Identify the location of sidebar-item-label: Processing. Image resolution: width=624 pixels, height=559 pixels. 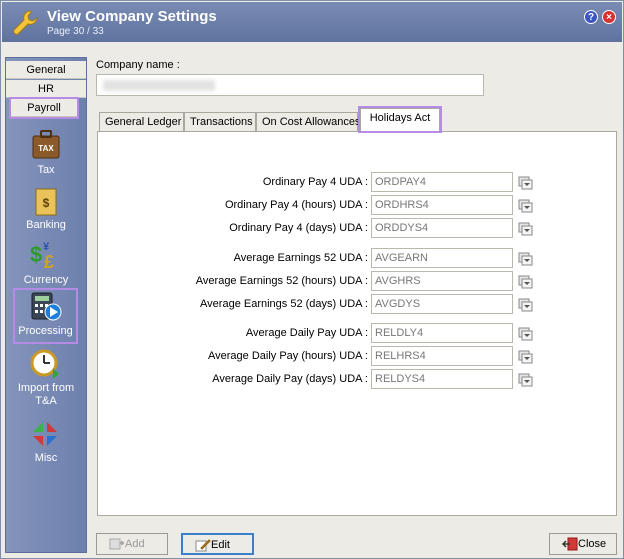
(45, 331).